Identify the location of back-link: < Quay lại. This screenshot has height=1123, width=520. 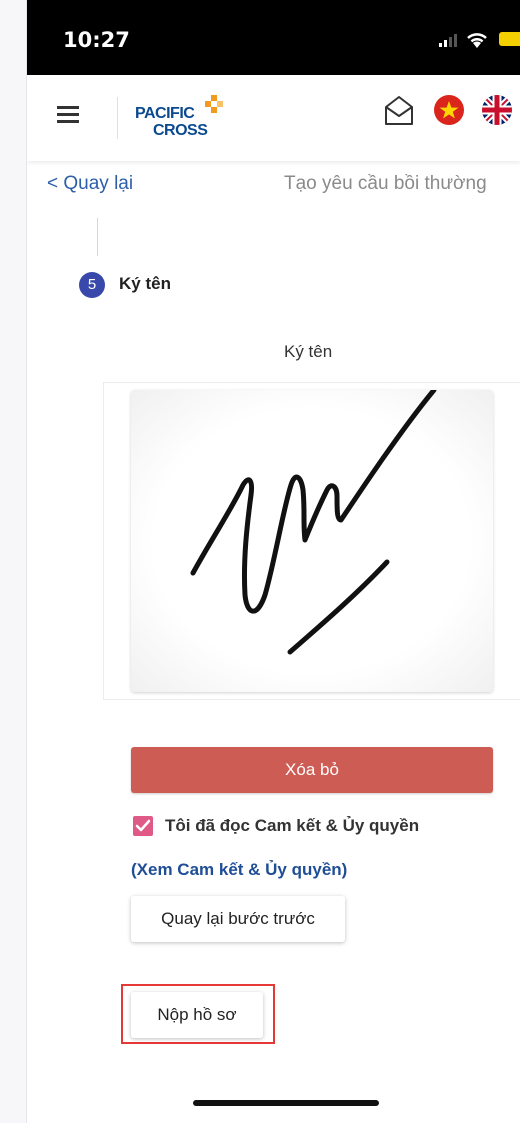
(90, 184).